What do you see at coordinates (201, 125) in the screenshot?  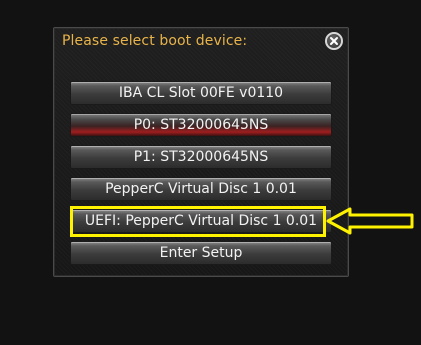 I see `boot-option-p0-disk: P0: ST32000645NS` at bounding box center [201, 125].